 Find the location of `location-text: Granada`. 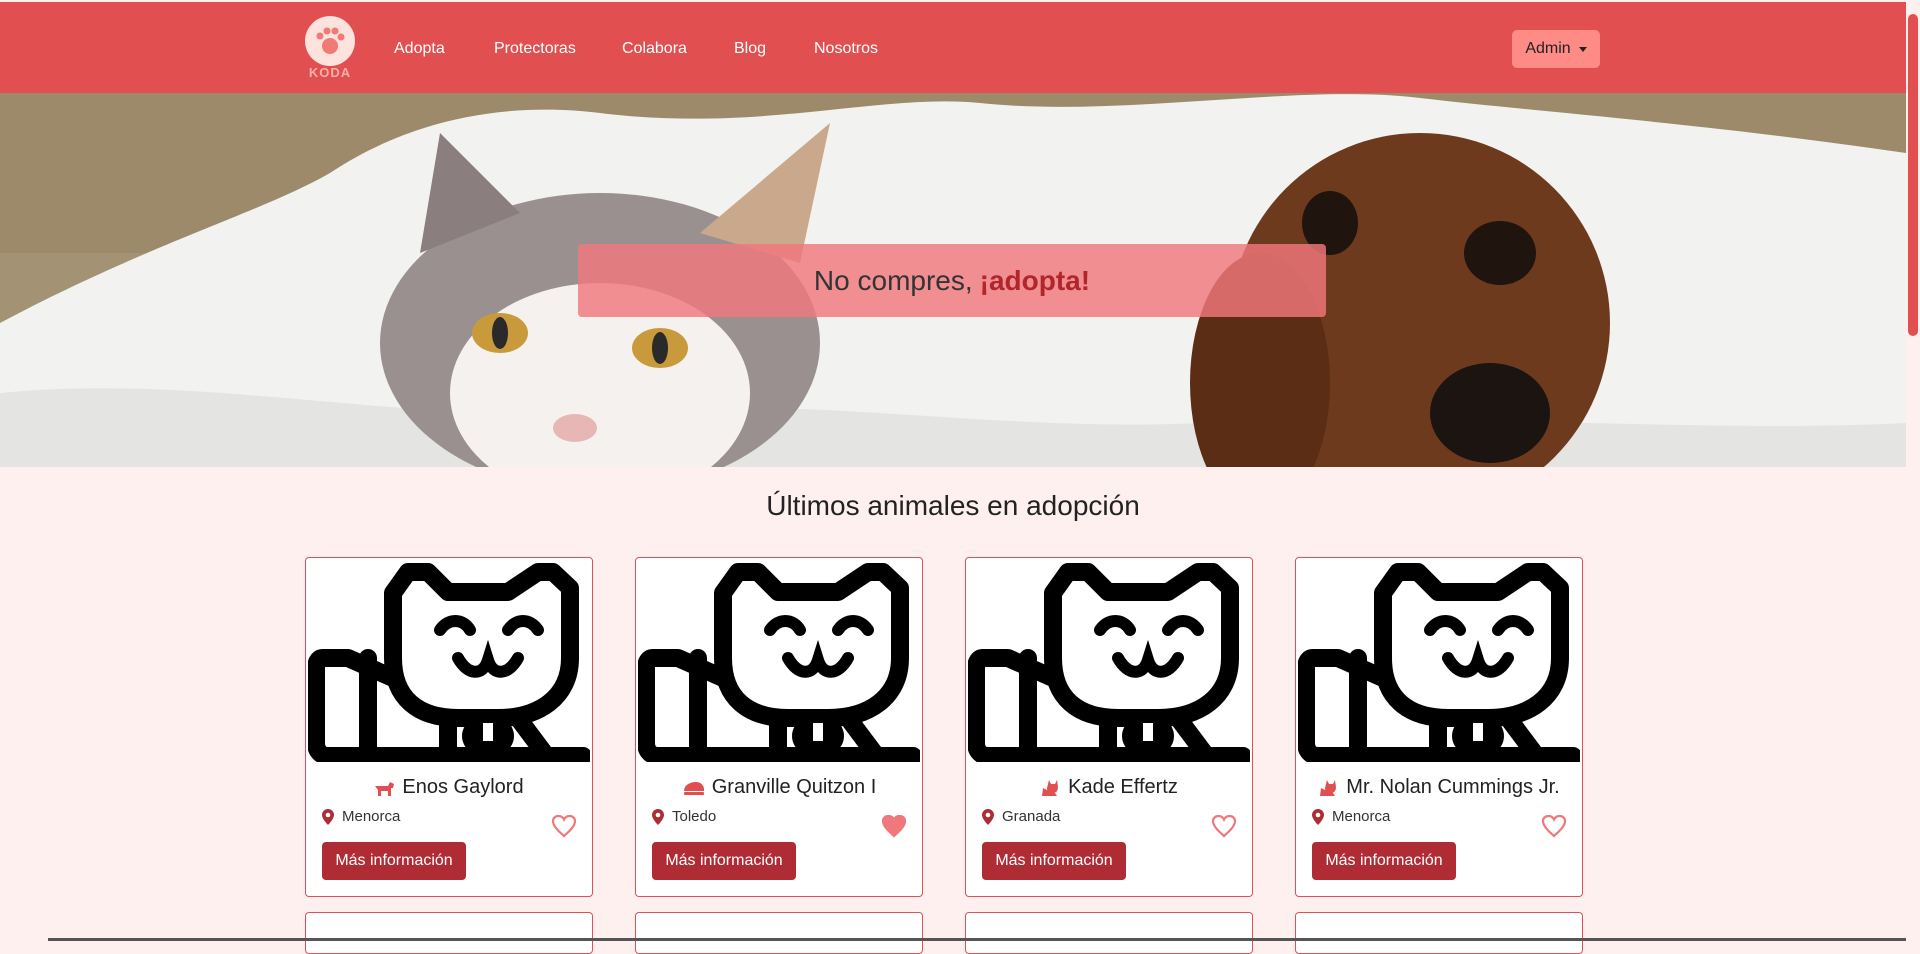

location-text: Granada is located at coordinates (1031, 816).